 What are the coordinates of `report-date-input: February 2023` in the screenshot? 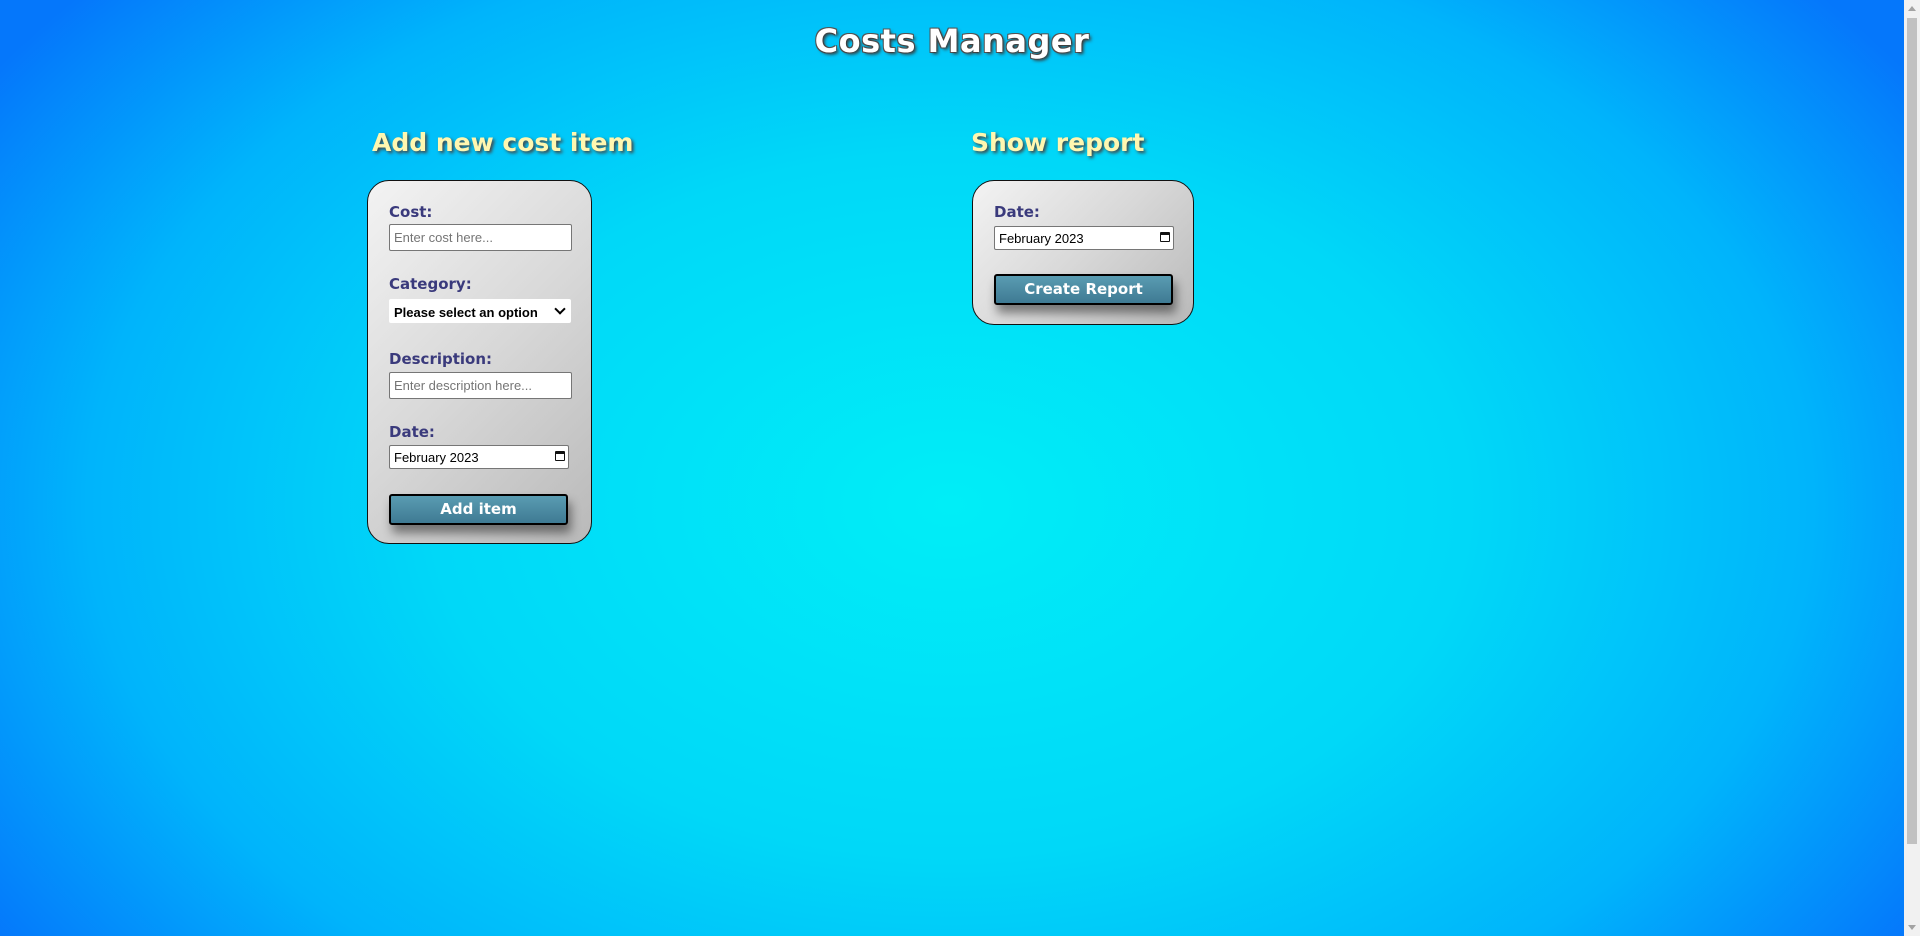 It's located at (1084, 238).